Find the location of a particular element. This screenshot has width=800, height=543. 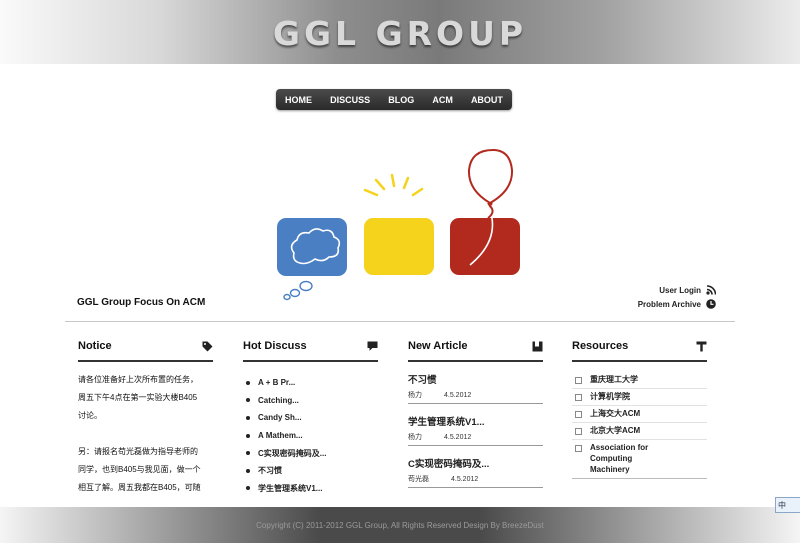

user-login-link: User Login is located at coordinates (677, 290).